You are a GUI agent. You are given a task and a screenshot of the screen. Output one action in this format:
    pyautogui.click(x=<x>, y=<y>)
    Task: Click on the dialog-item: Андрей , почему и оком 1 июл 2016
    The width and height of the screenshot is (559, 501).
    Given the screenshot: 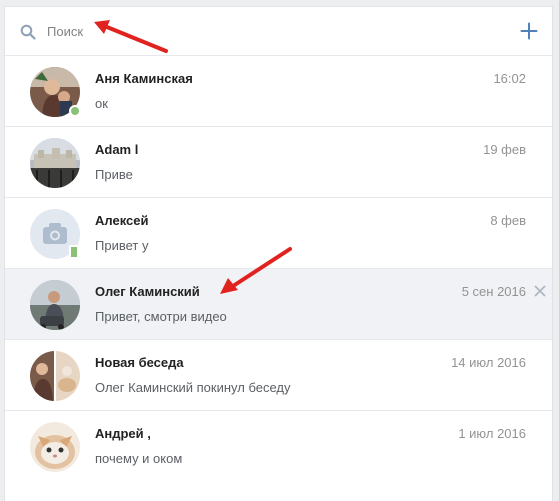 What is the action you would take?
    pyautogui.click(x=278, y=446)
    